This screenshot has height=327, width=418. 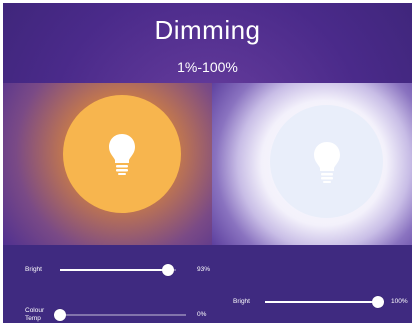 What do you see at coordinates (60, 315) in the screenshot?
I see `colour-temp-slider-thumb` at bounding box center [60, 315].